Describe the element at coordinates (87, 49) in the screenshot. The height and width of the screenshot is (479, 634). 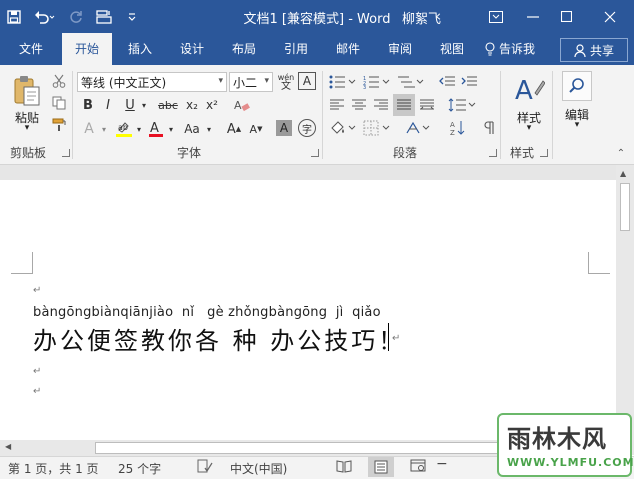
I see `tab-home: 开始` at that location.